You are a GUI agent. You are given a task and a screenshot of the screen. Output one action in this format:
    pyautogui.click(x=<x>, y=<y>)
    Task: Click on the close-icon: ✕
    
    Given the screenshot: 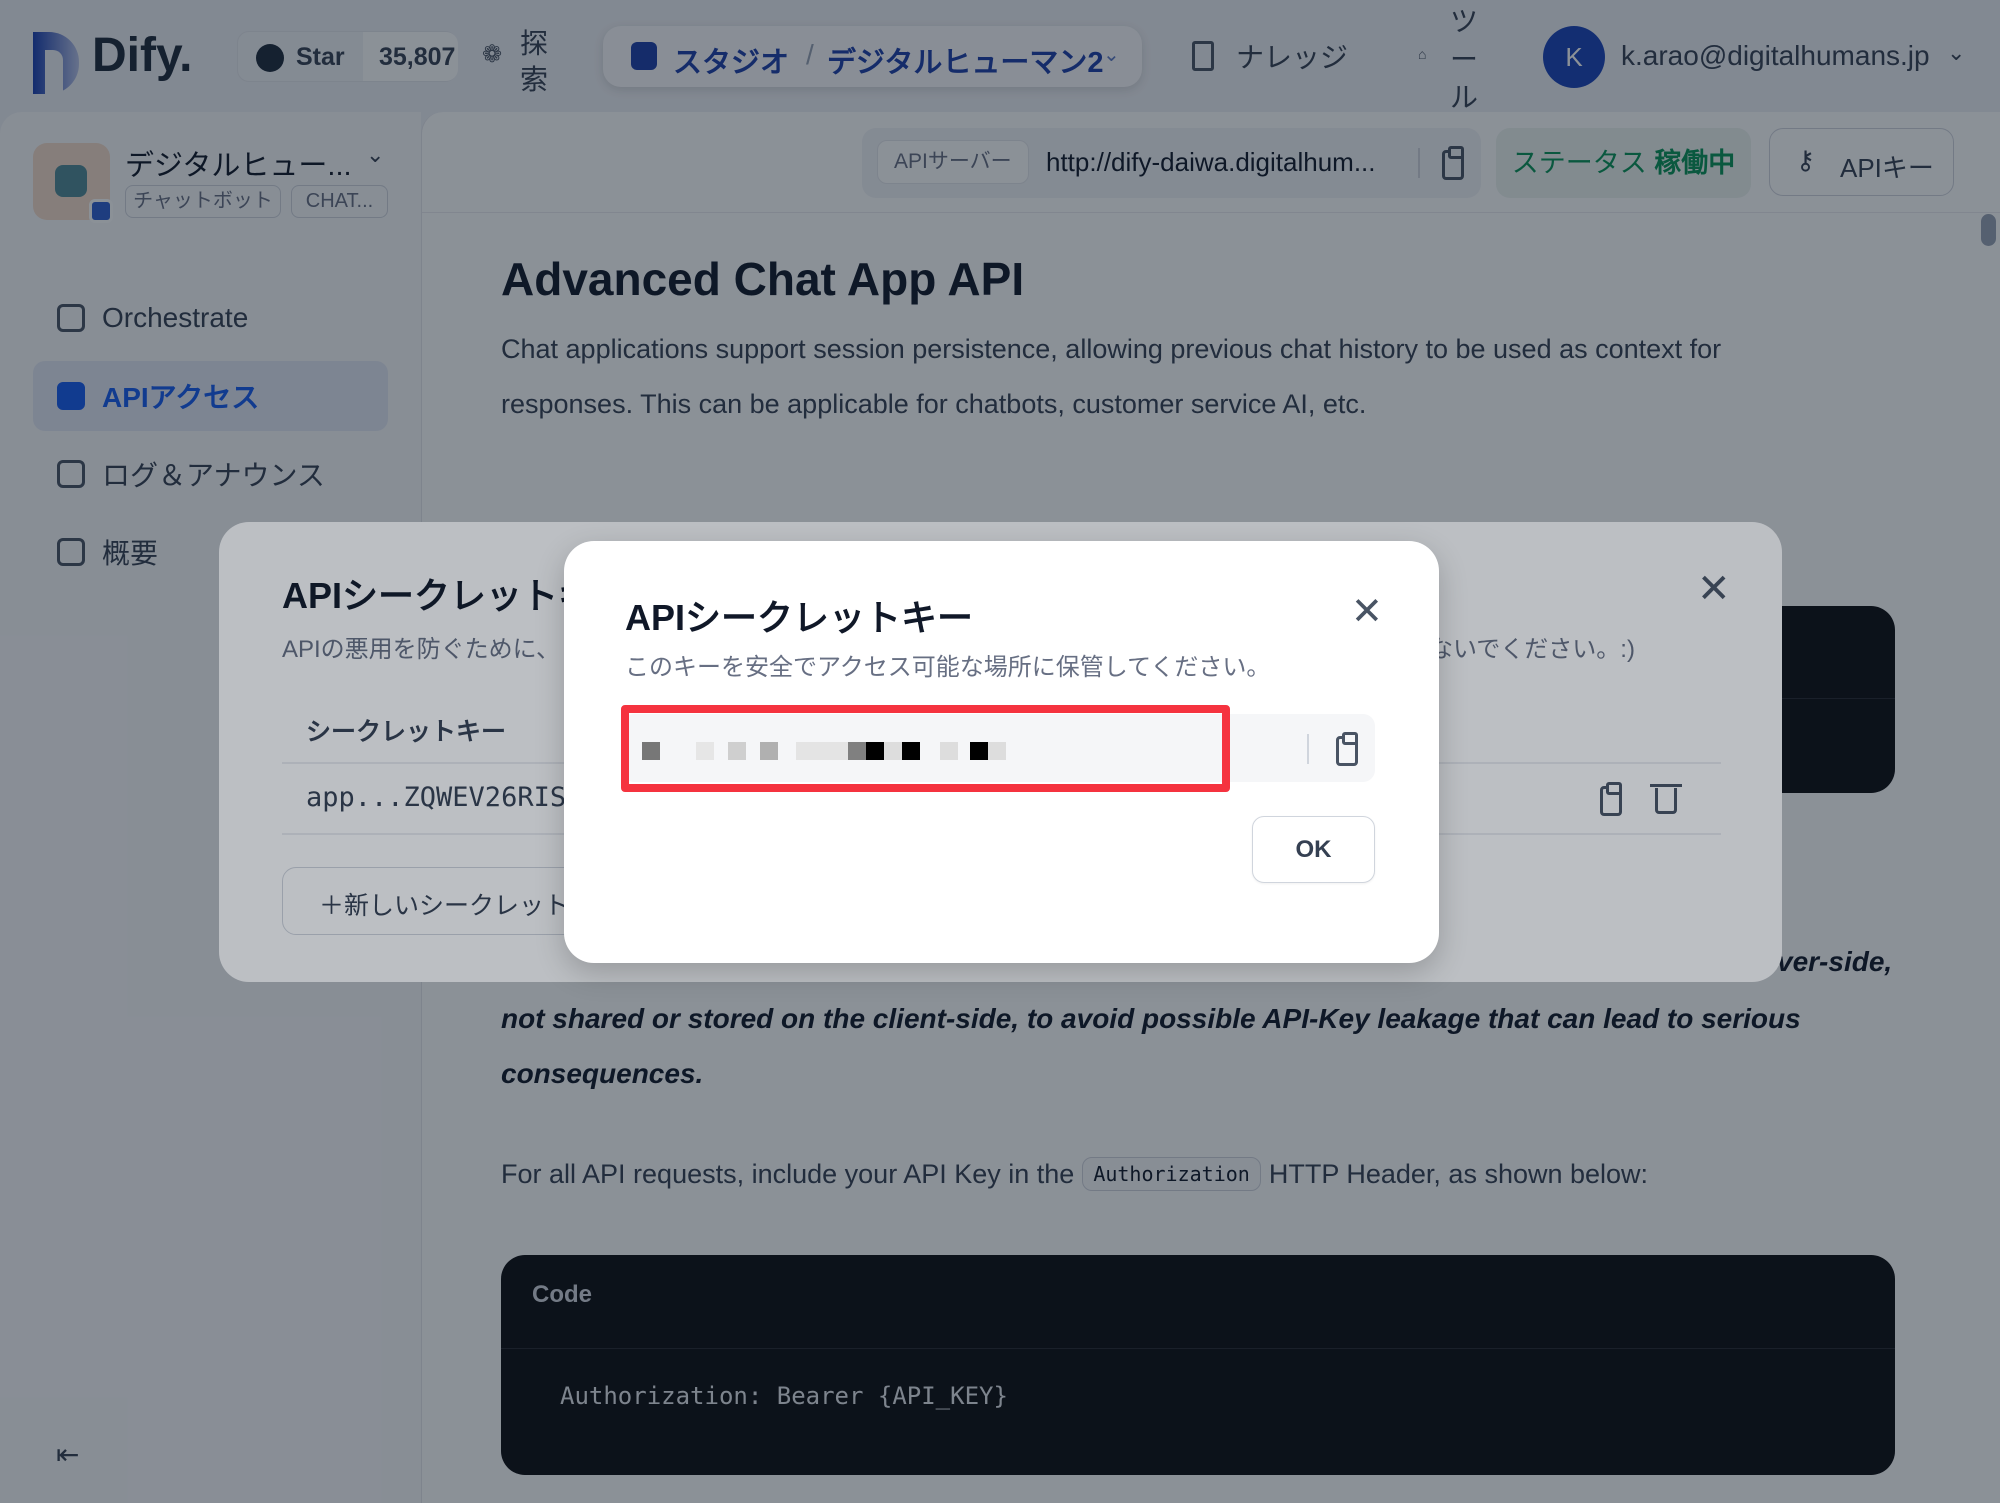 What is the action you would take?
    pyautogui.click(x=1367, y=611)
    